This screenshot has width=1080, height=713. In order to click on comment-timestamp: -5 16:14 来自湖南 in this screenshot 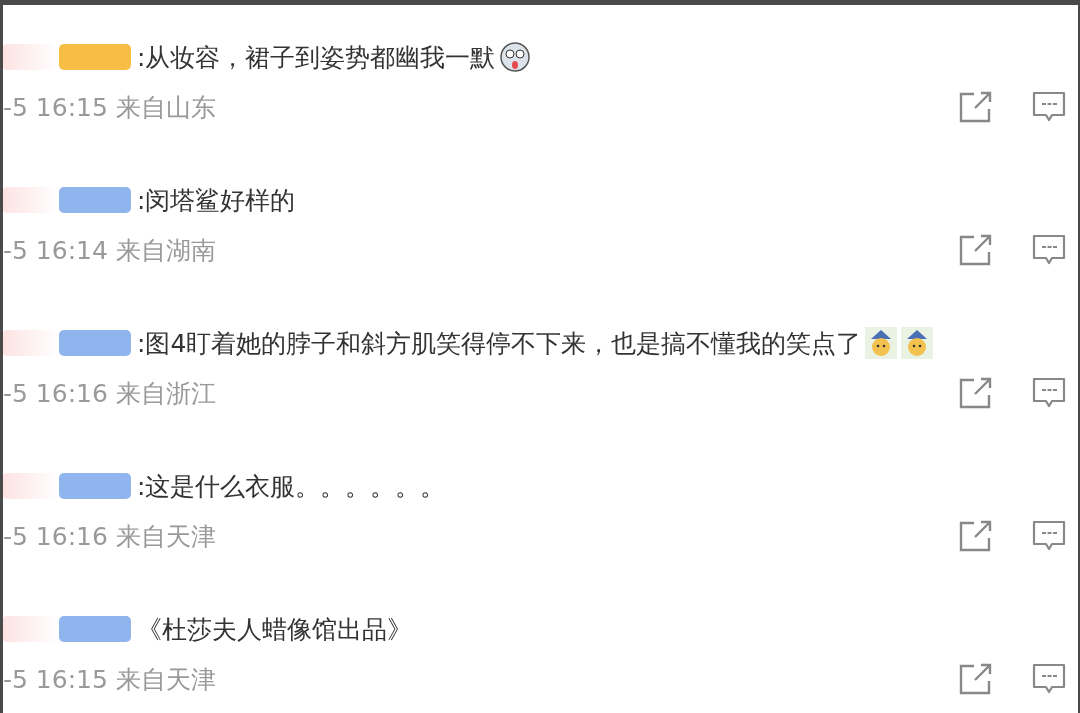, I will do `click(109, 250)`.